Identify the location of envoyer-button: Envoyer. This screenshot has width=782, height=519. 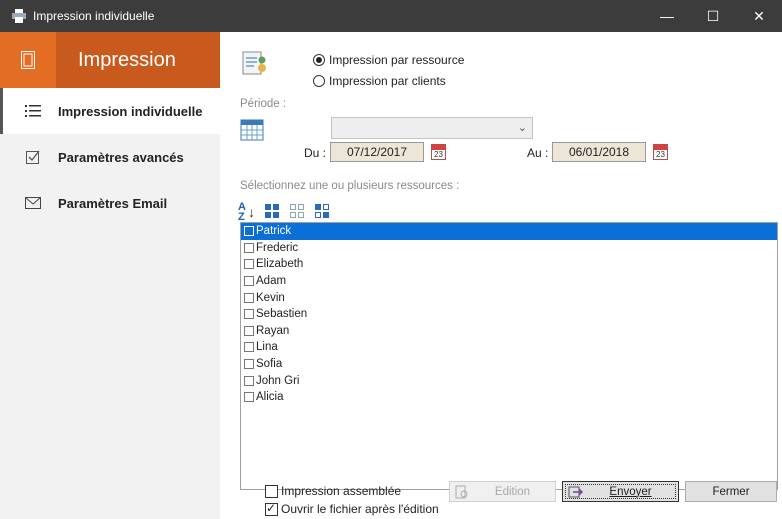
(620, 491).